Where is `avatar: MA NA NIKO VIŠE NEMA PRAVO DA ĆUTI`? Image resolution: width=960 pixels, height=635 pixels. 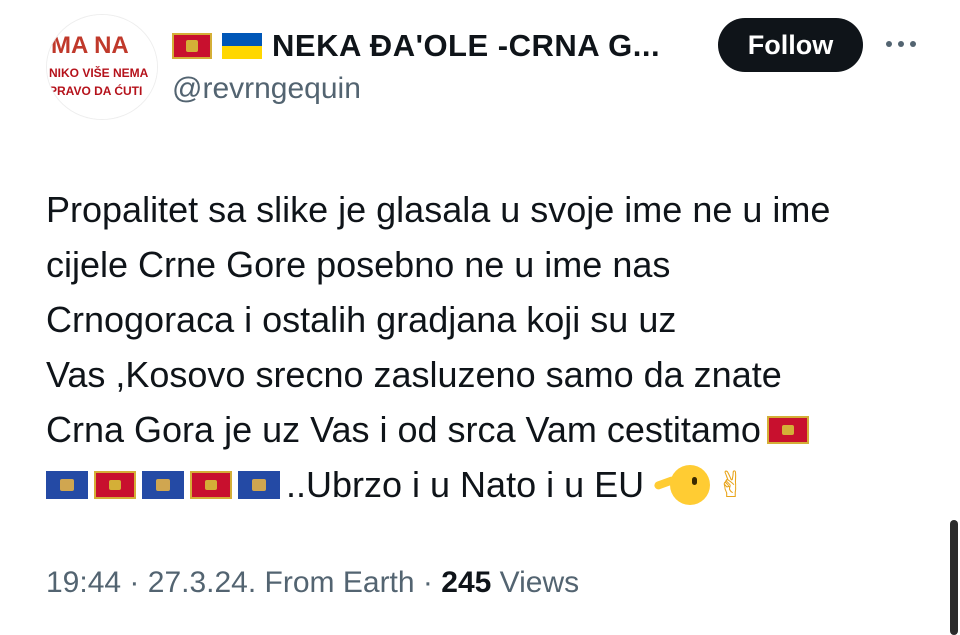
avatar: MA NA NIKO VIŠE NEMA PRAVO DA ĆUTI is located at coordinates (102, 67).